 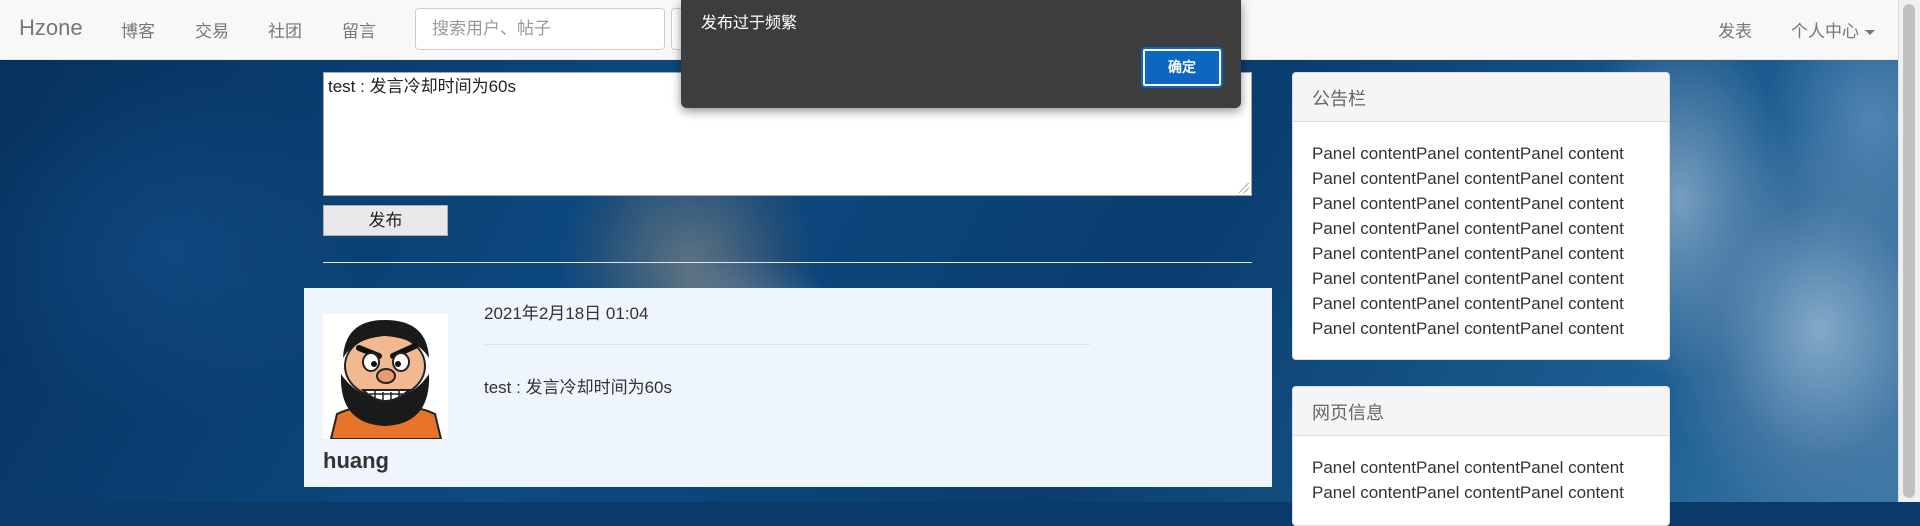 What do you see at coordinates (1182, 67) in the screenshot?
I see `alert-ok-button: 确定` at bounding box center [1182, 67].